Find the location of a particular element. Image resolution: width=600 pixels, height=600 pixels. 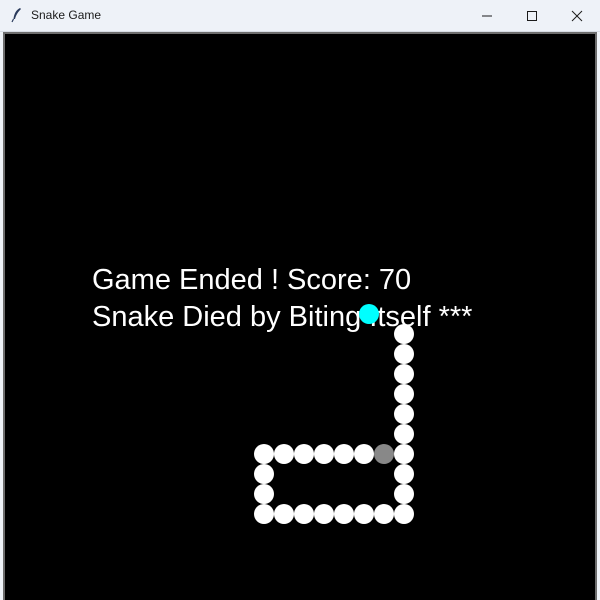

food-layer is located at coordinates (369, 314).